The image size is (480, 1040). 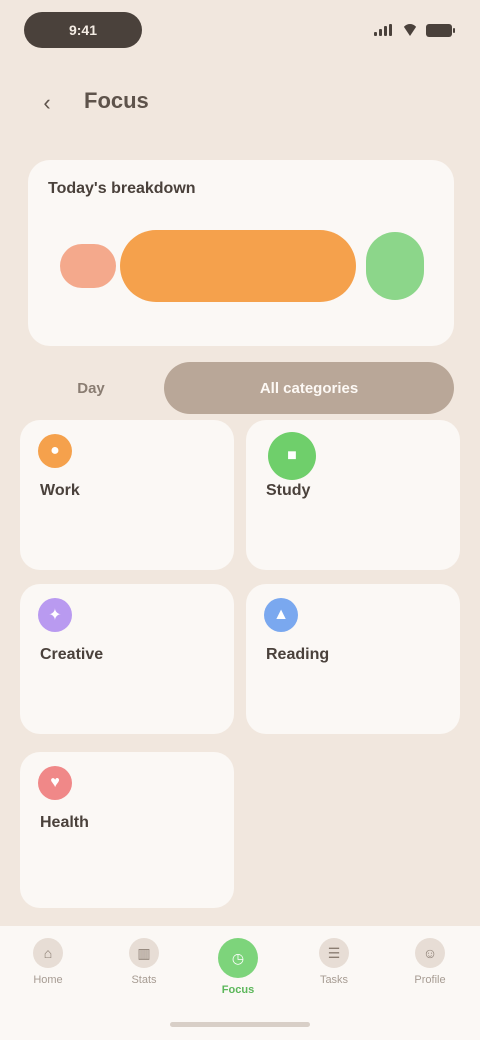 I want to click on nav-item-home: ⌂ Home, so click(x=48, y=973).